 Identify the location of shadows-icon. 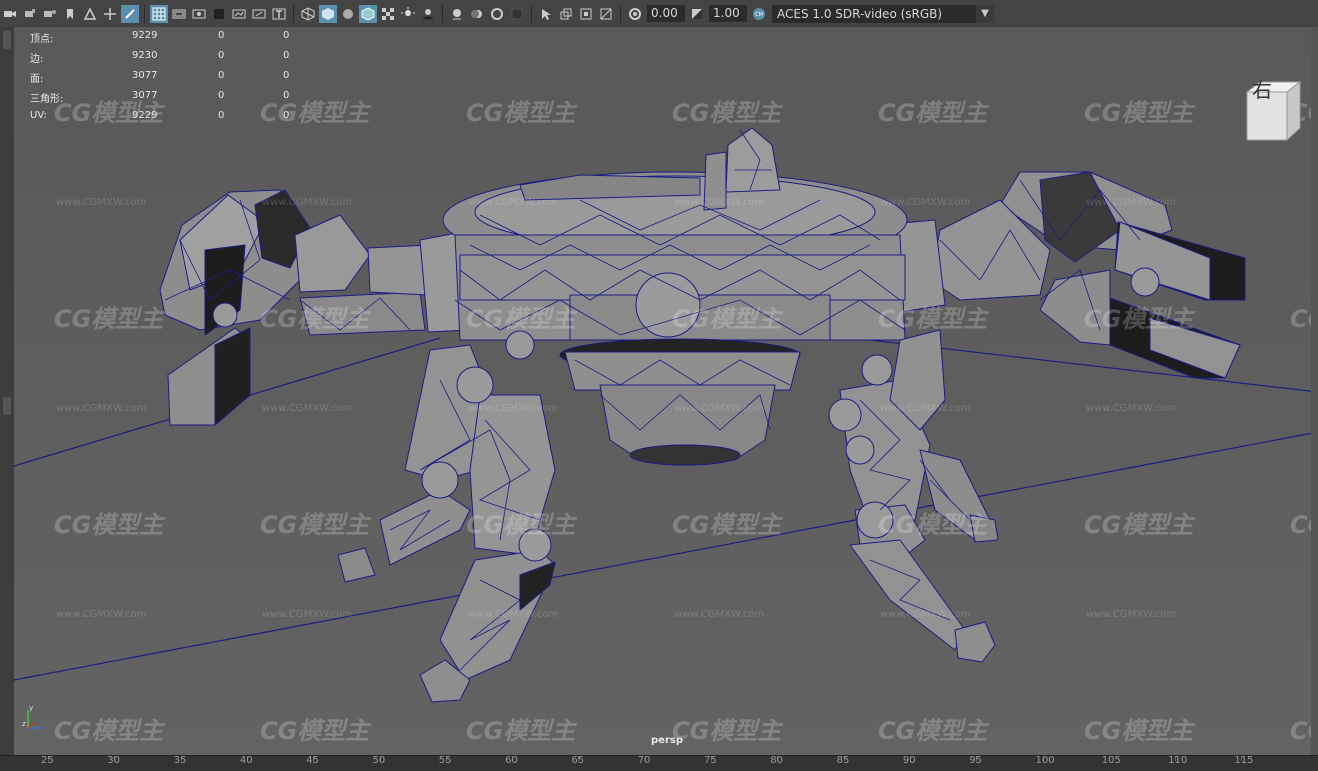
(428, 14).